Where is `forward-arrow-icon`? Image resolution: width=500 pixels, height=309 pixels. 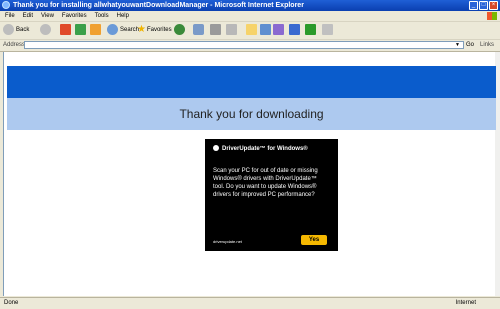 forward-arrow-icon is located at coordinates (45, 29).